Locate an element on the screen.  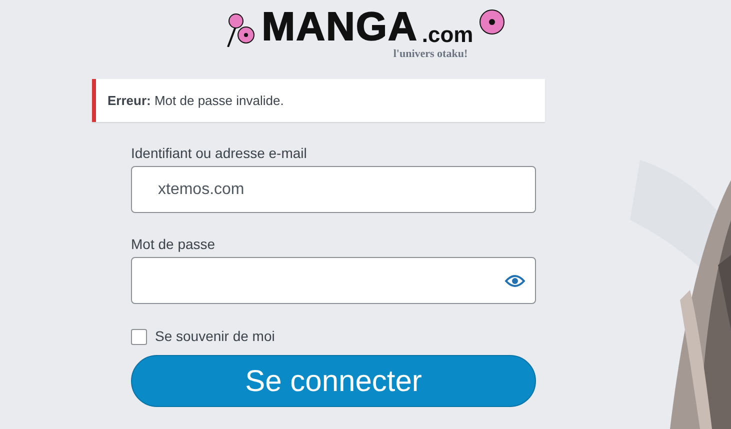
login-button: Se connecter is located at coordinates (333, 381).